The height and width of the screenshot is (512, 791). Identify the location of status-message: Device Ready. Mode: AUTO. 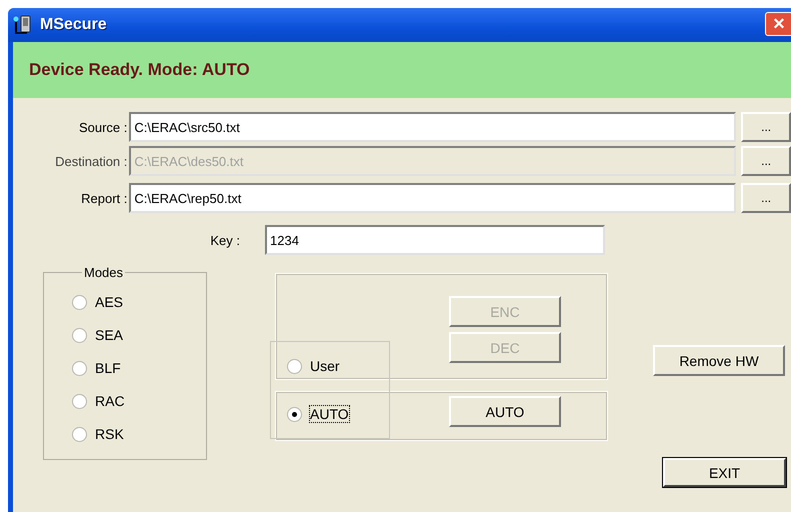
(139, 70).